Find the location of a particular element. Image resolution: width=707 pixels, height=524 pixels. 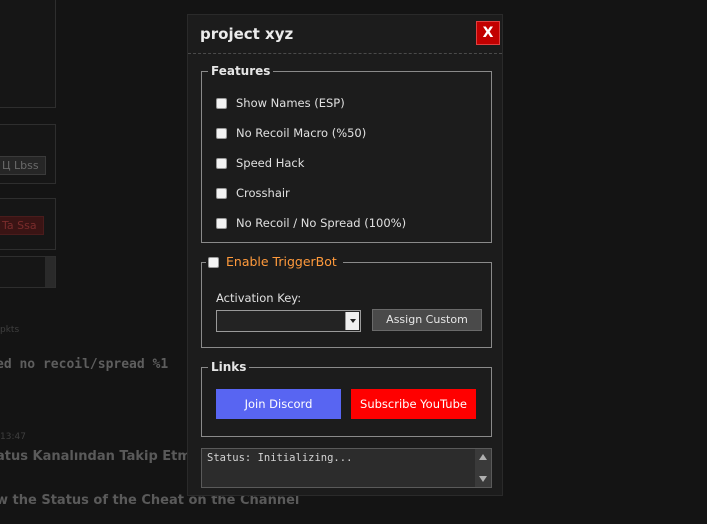

features-legend: Features is located at coordinates (241, 71).